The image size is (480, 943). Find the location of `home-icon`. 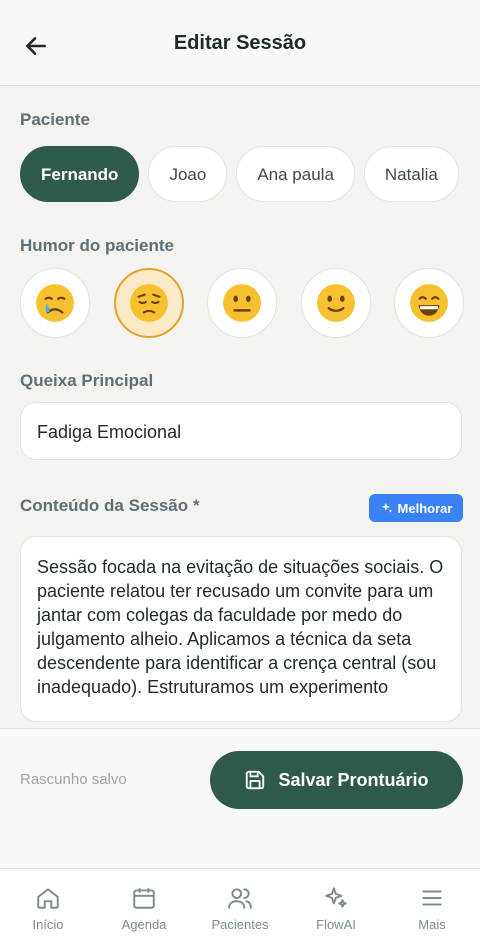

home-icon is located at coordinates (48, 898).